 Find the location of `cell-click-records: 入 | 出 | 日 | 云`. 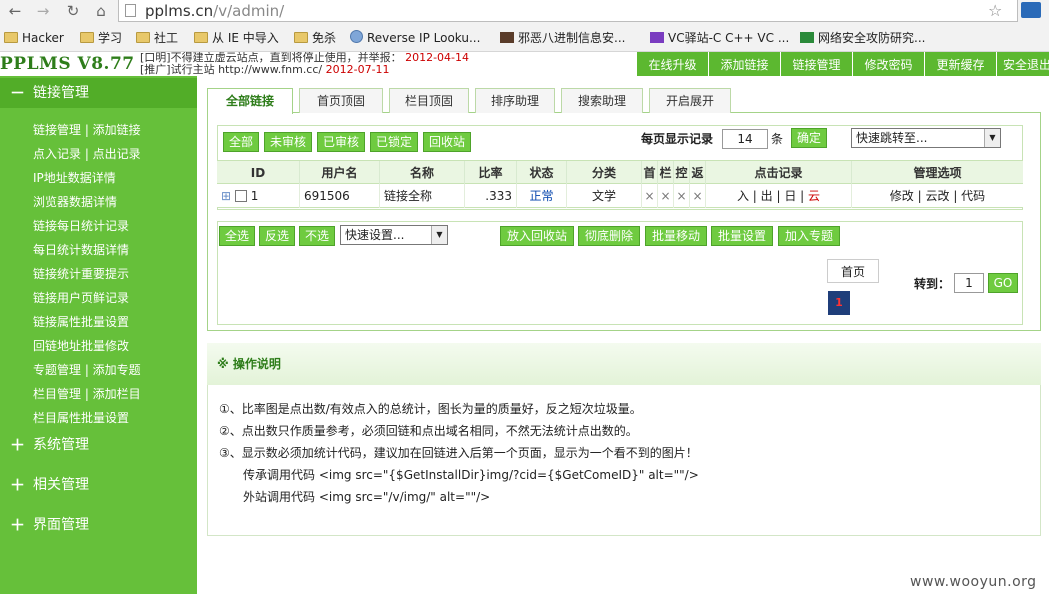

cell-click-records: 入 | 出 | 日 | 云 is located at coordinates (779, 196).